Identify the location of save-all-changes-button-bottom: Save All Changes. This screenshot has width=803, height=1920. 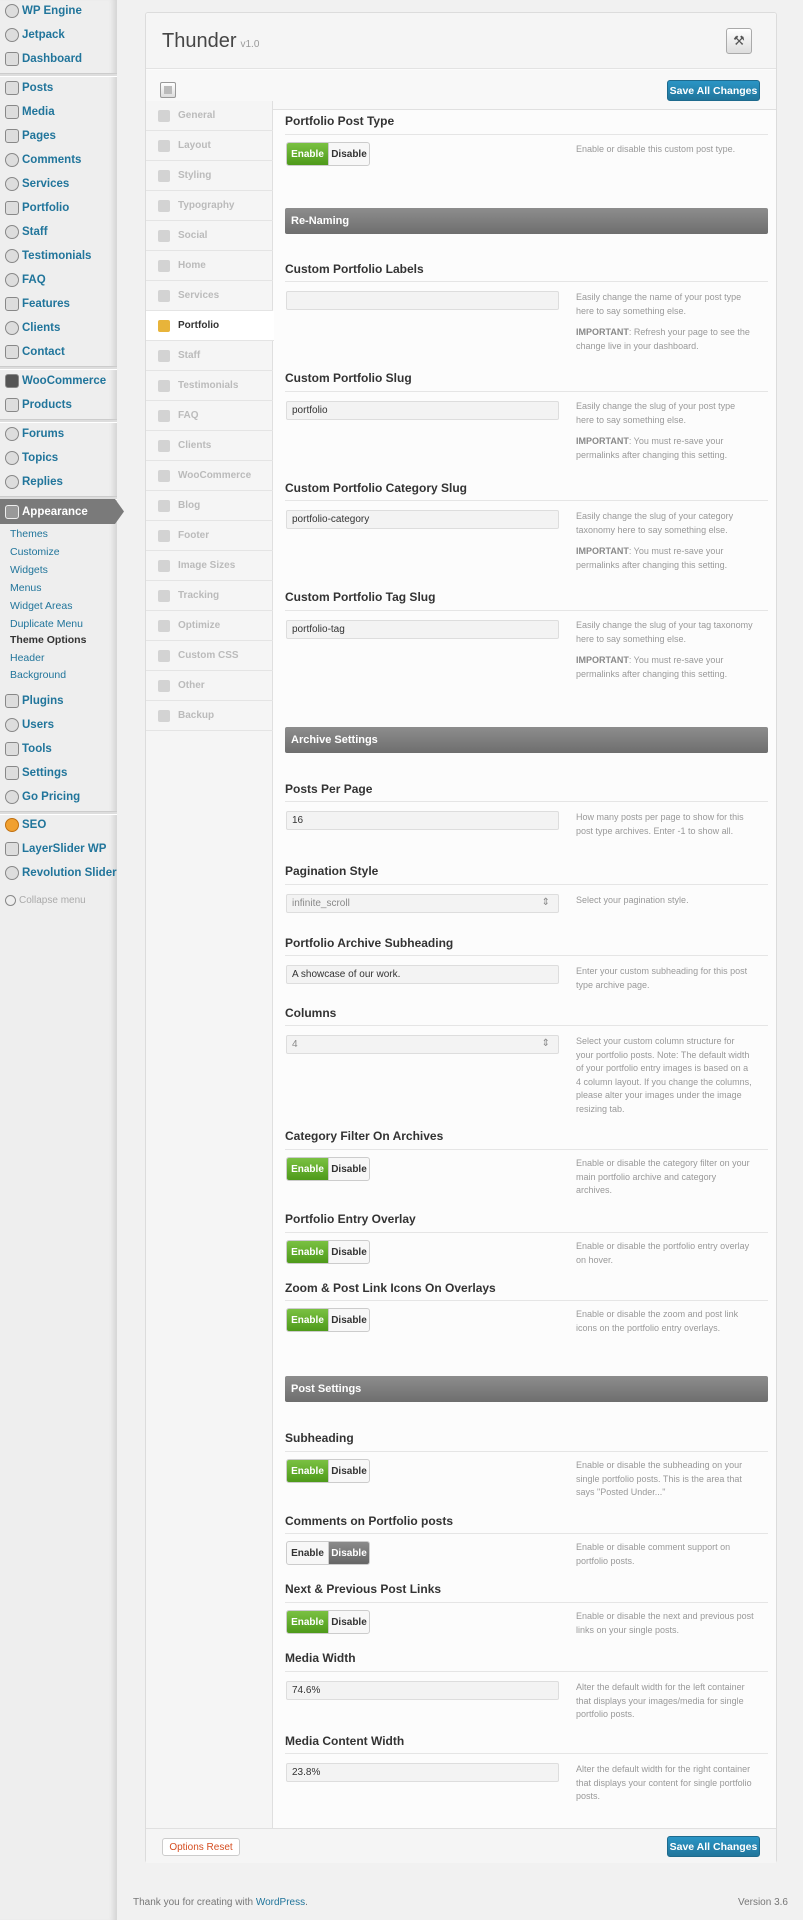
(713, 1846).